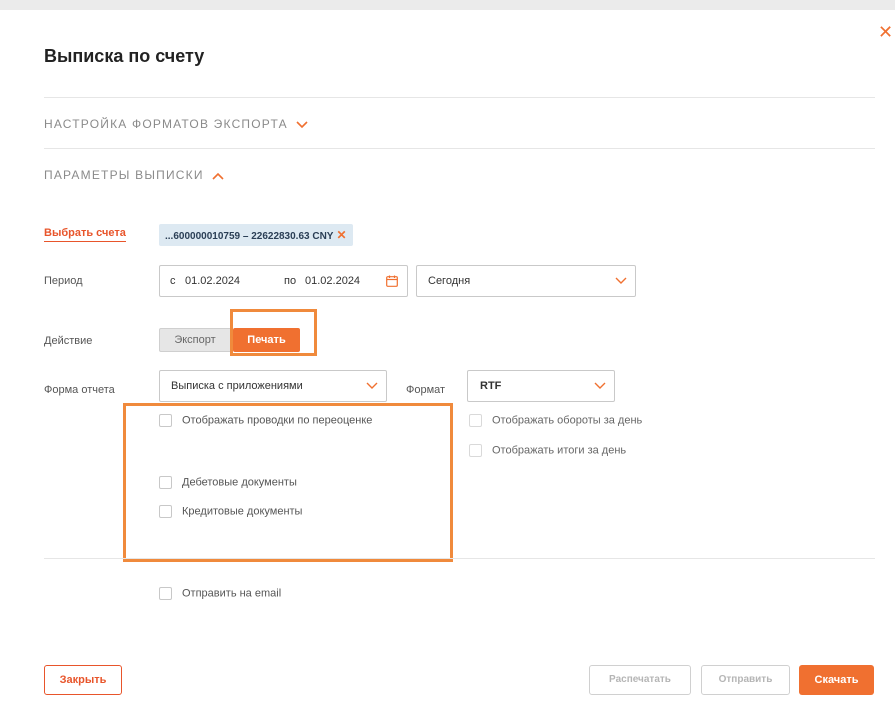  I want to click on period-range-field: с 01.02.2024 по 01.02.2024, so click(283, 281).